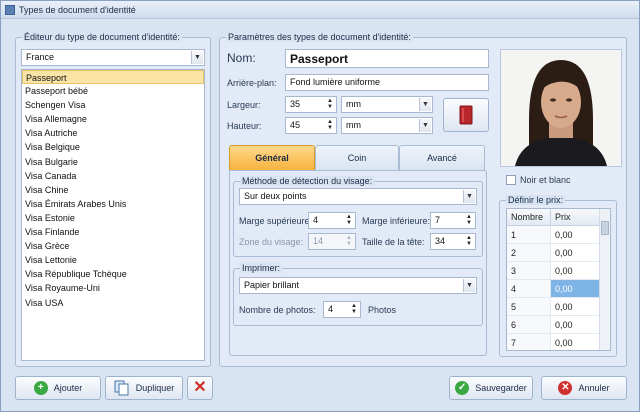 Image resolution: width=640 pixels, height=412 pixels. What do you see at coordinates (529, 324) in the screenshot?
I see `grid-number-cell: 6` at bounding box center [529, 324].